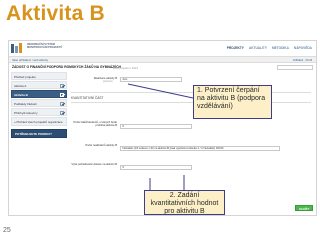 This screenshot has width=320, height=240. Describe the element at coordinates (7, 230) in the screenshot. I see `page-number: 25` at that location.